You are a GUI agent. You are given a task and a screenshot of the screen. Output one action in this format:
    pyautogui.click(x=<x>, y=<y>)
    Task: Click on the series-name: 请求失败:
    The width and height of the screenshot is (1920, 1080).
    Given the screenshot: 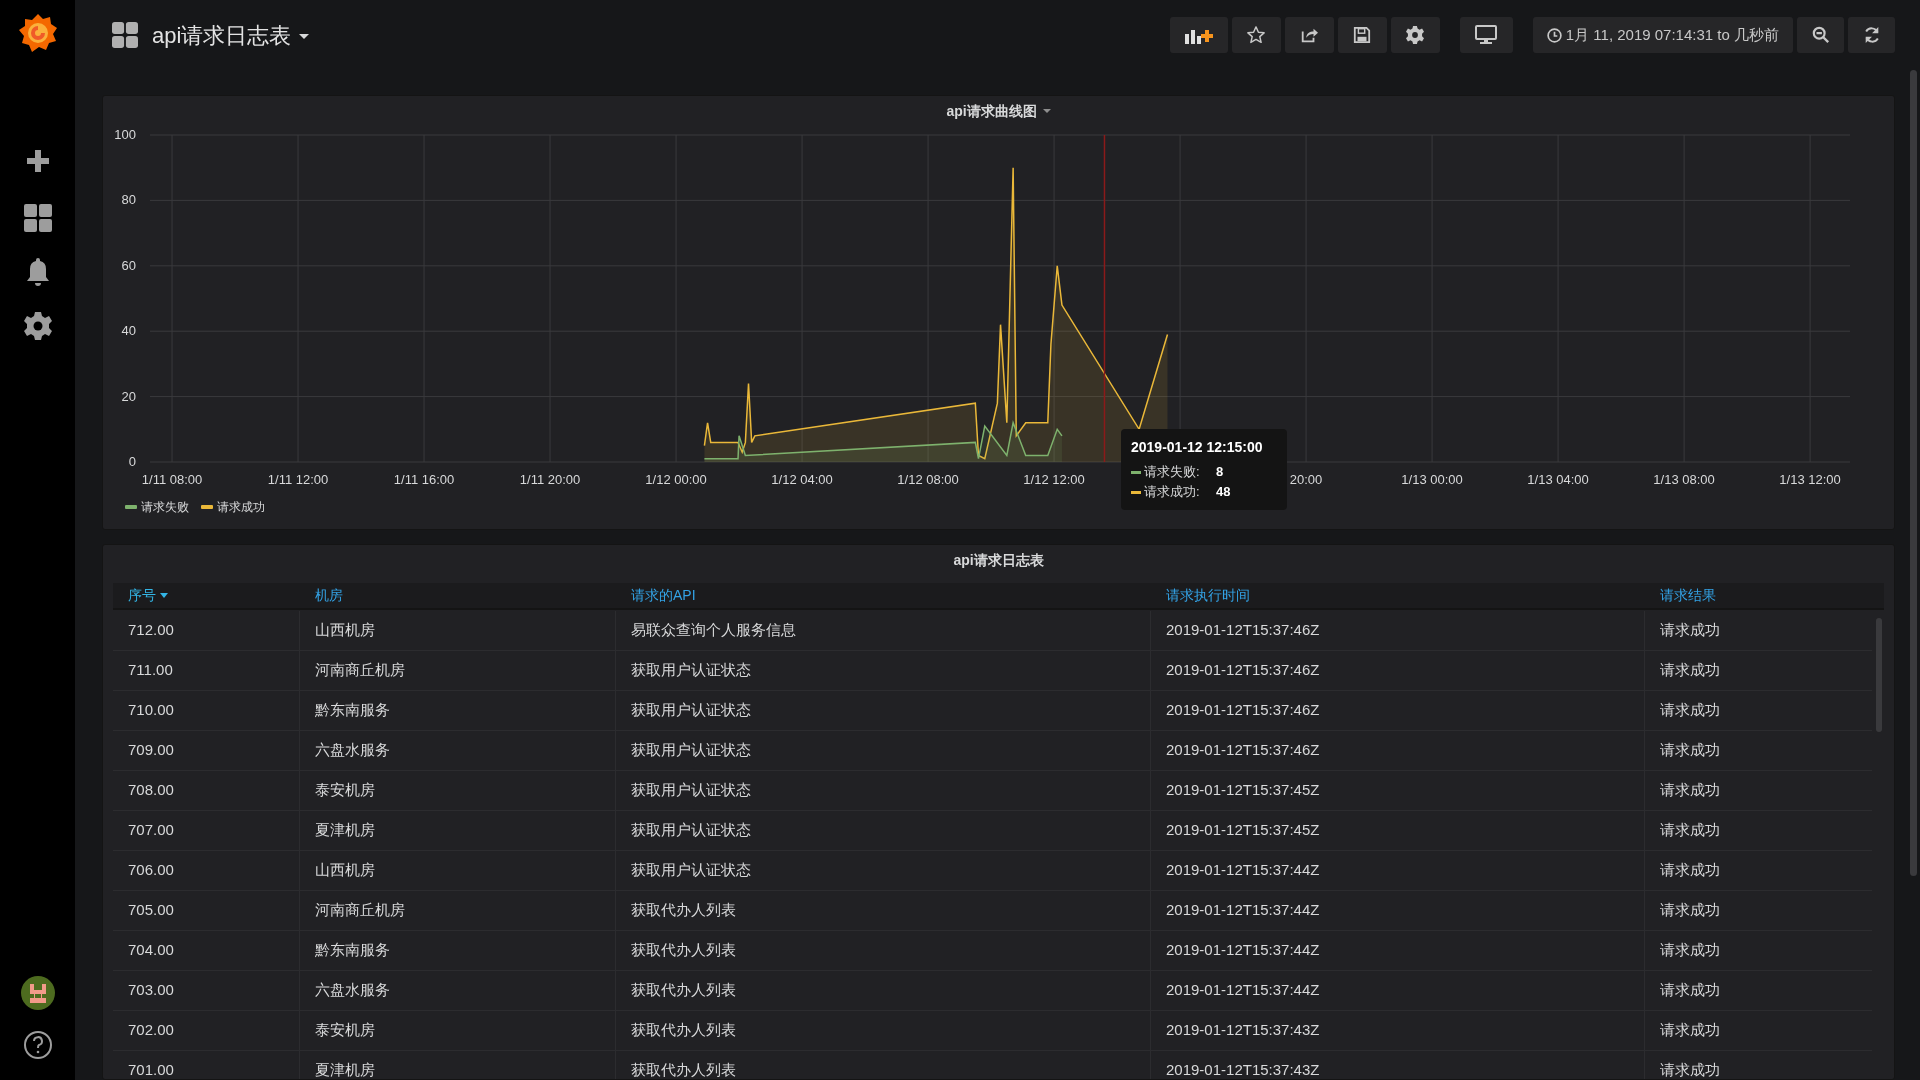 What is the action you would take?
    pyautogui.click(x=1172, y=472)
    